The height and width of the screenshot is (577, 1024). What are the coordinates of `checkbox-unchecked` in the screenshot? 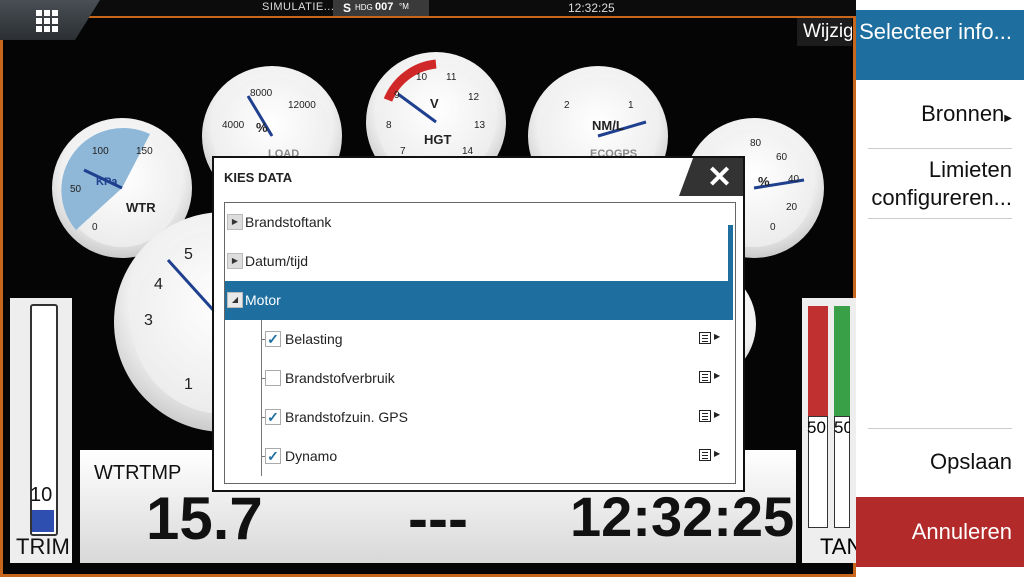 It's located at (273, 378).